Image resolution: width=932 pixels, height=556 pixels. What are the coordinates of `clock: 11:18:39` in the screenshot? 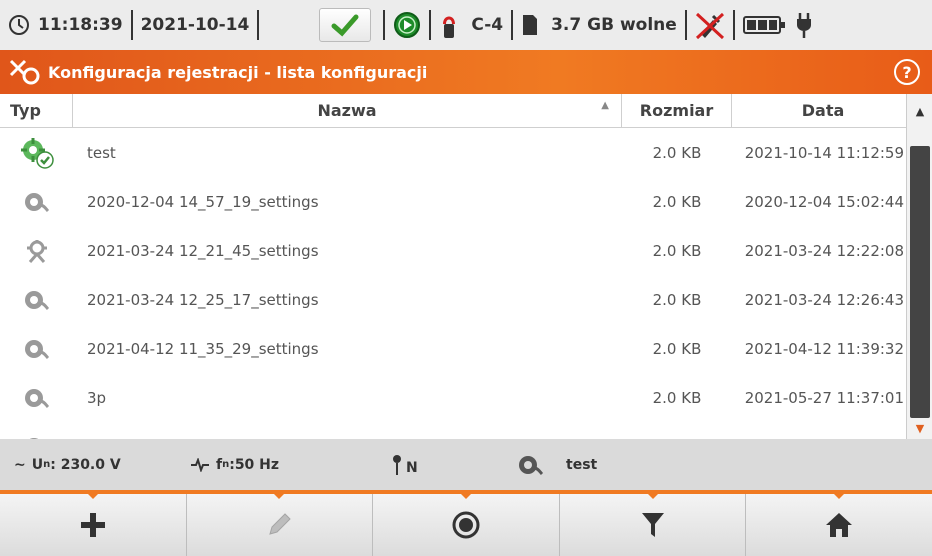 It's located at (65, 25).